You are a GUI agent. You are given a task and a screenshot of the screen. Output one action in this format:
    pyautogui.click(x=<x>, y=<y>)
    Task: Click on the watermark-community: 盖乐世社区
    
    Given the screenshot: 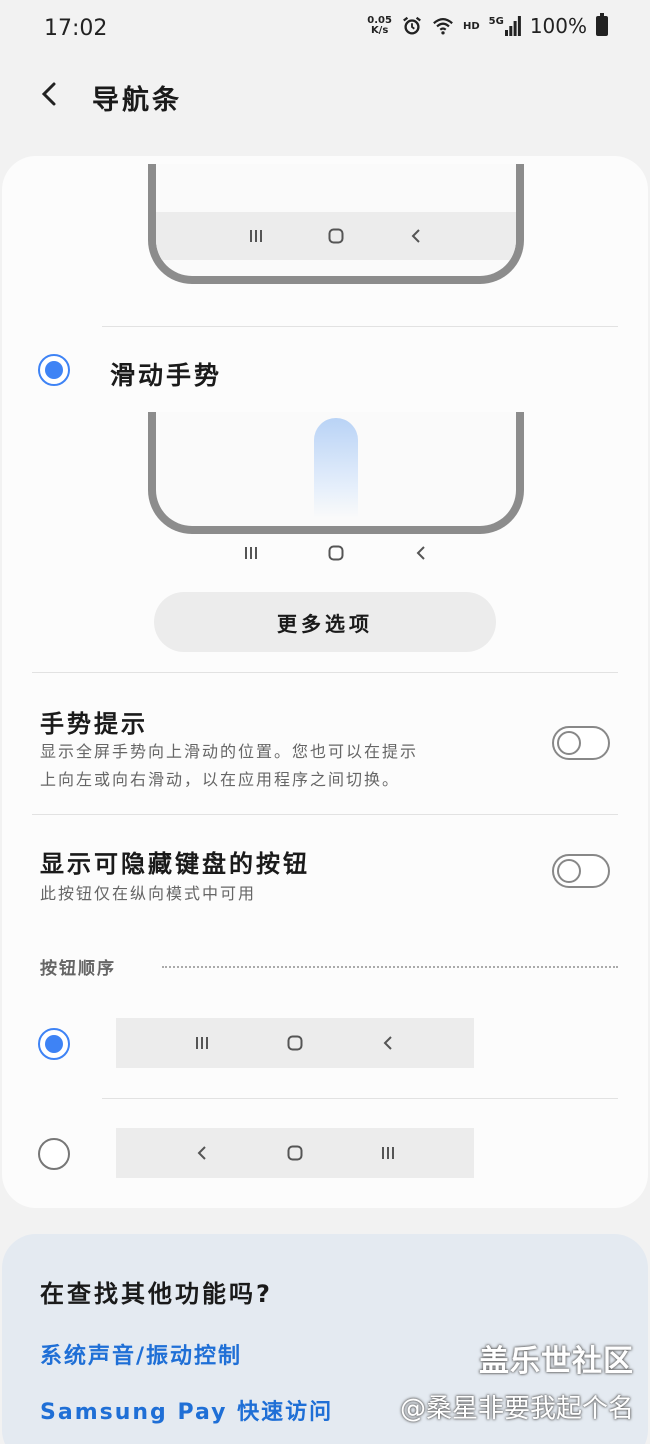 What is the action you would take?
    pyautogui.click(x=556, y=1361)
    